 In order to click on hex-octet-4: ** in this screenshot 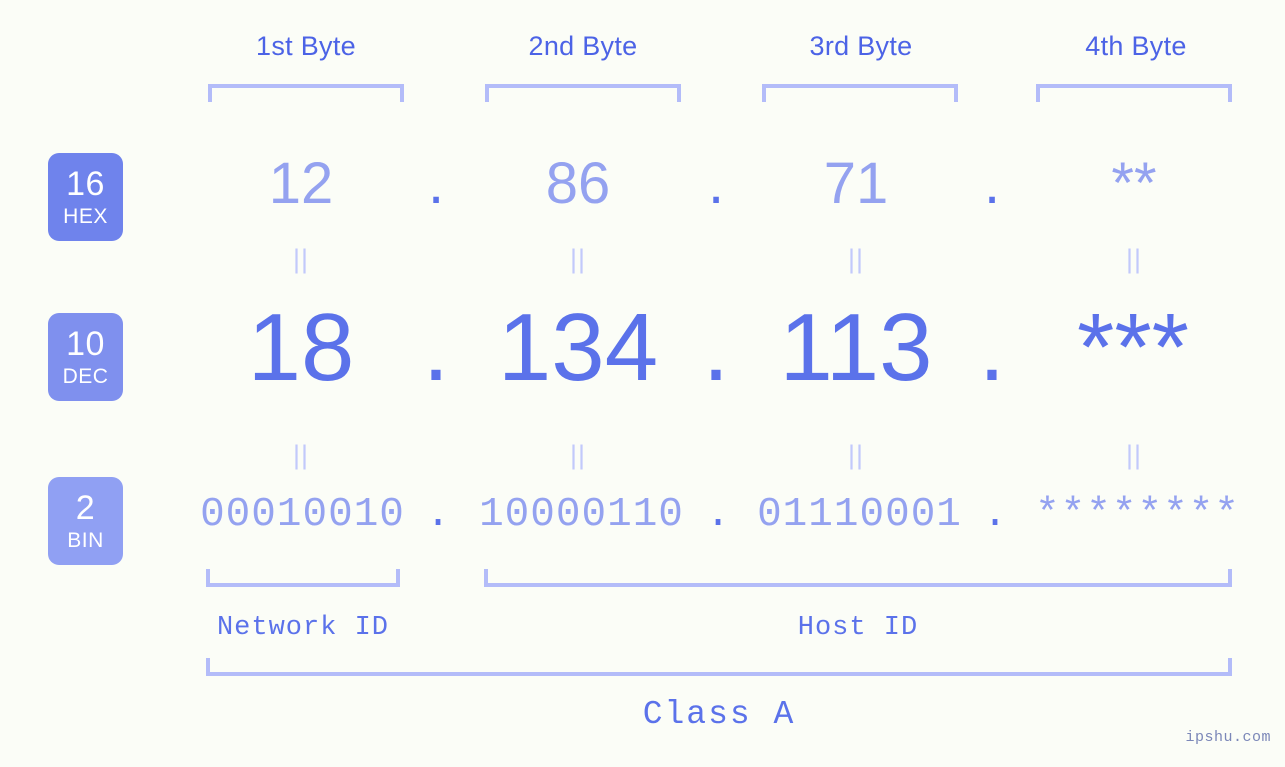, I will do `click(1134, 183)`.